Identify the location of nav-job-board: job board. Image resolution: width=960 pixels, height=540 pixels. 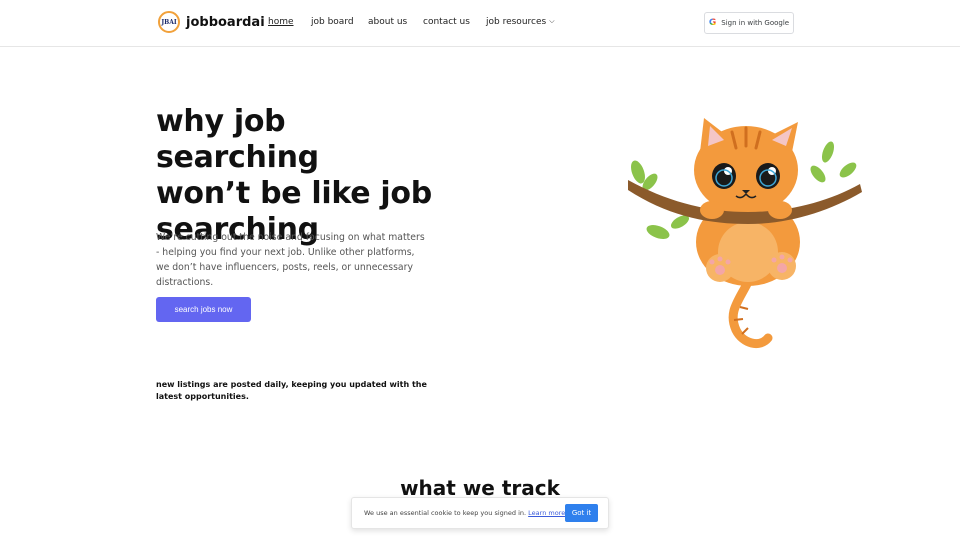
(332, 22).